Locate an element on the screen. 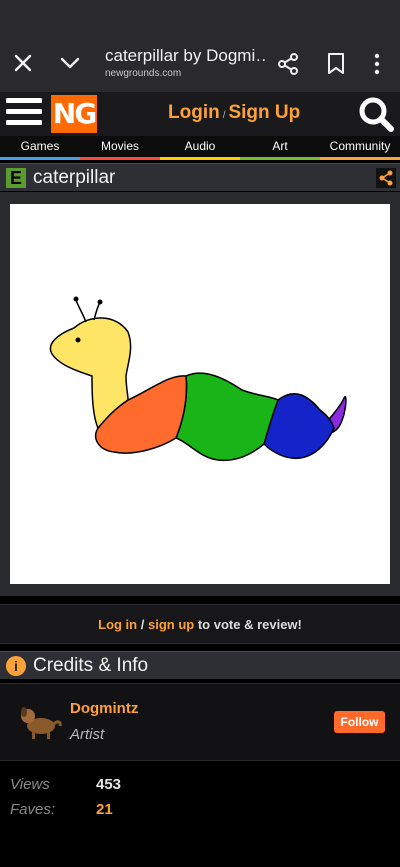 The height and width of the screenshot is (867, 400). vote-prompt: Log in / sign up to vote & review! is located at coordinates (200, 624).